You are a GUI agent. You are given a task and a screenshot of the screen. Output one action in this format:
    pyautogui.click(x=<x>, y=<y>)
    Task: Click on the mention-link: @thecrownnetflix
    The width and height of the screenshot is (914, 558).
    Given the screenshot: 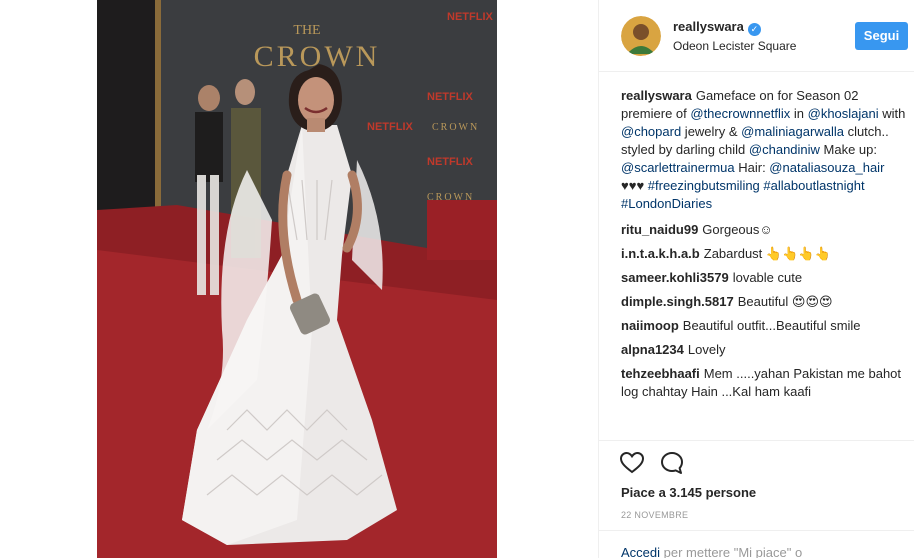 What is the action you would take?
    pyautogui.click(x=740, y=113)
    